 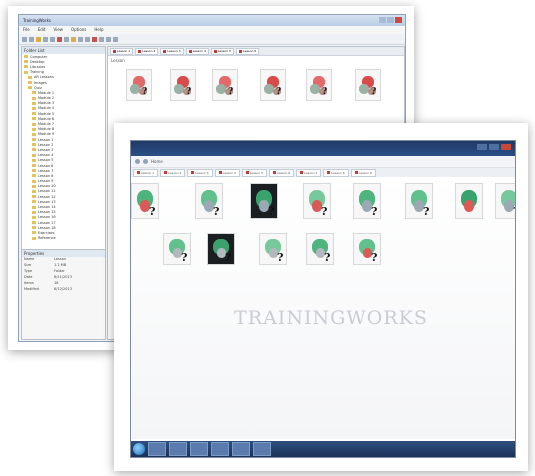 I want to click on tab-label: Lesson 5, so click(x=256, y=172).